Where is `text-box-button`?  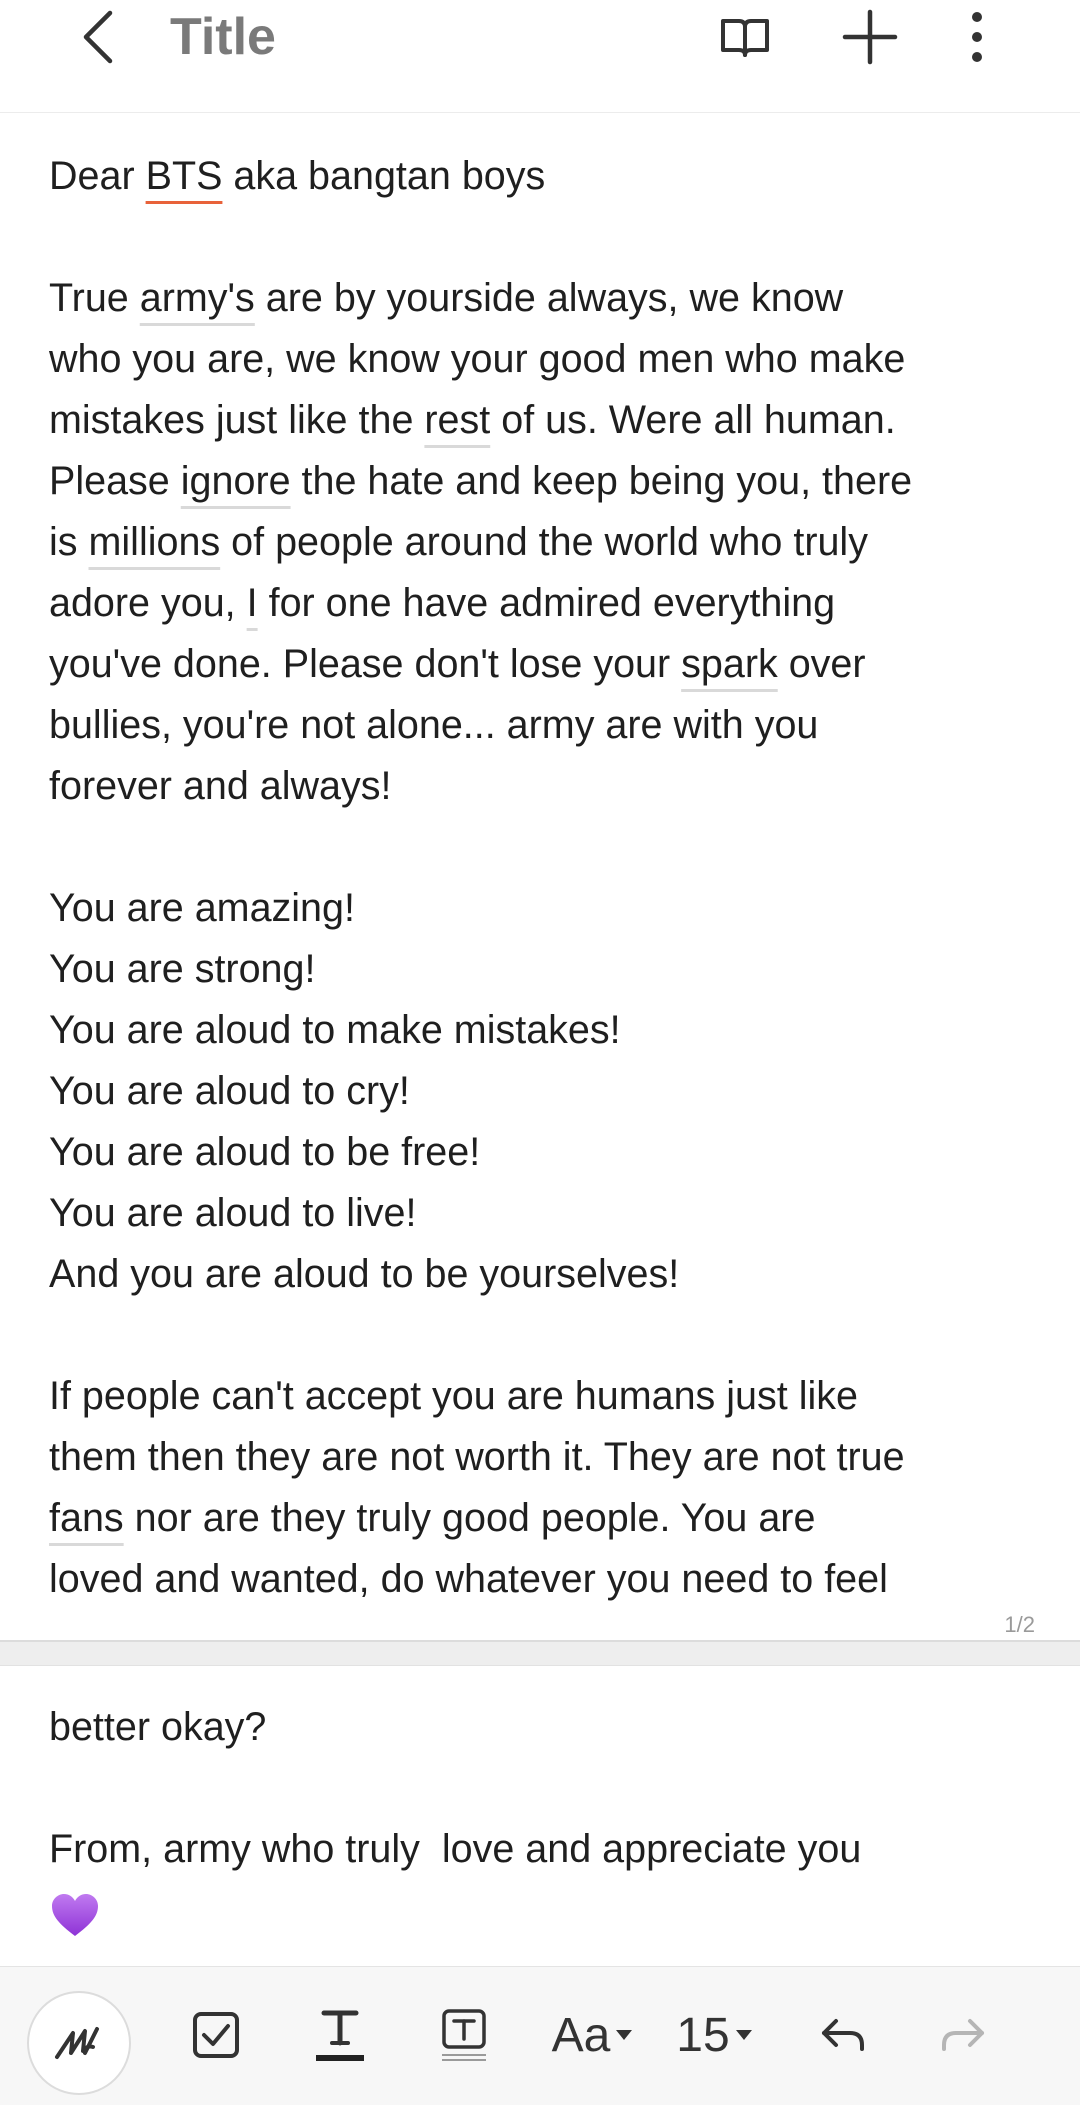 text-box-button is located at coordinates (464, 2035).